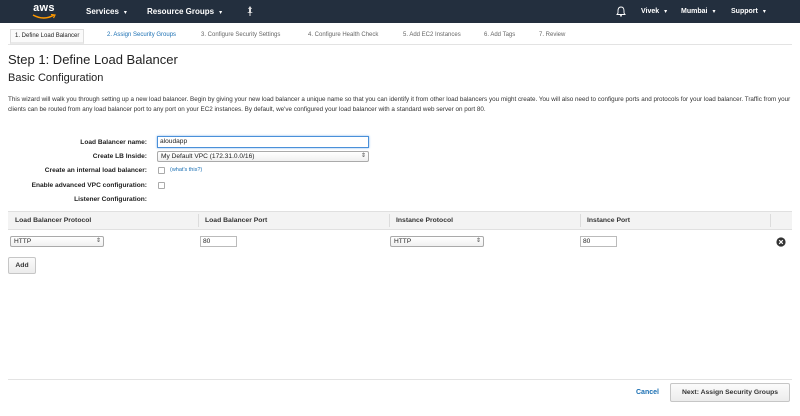 The height and width of the screenshot is (416, 800). I want to click on advanced-vpc-checkbox, so click(161, 185).